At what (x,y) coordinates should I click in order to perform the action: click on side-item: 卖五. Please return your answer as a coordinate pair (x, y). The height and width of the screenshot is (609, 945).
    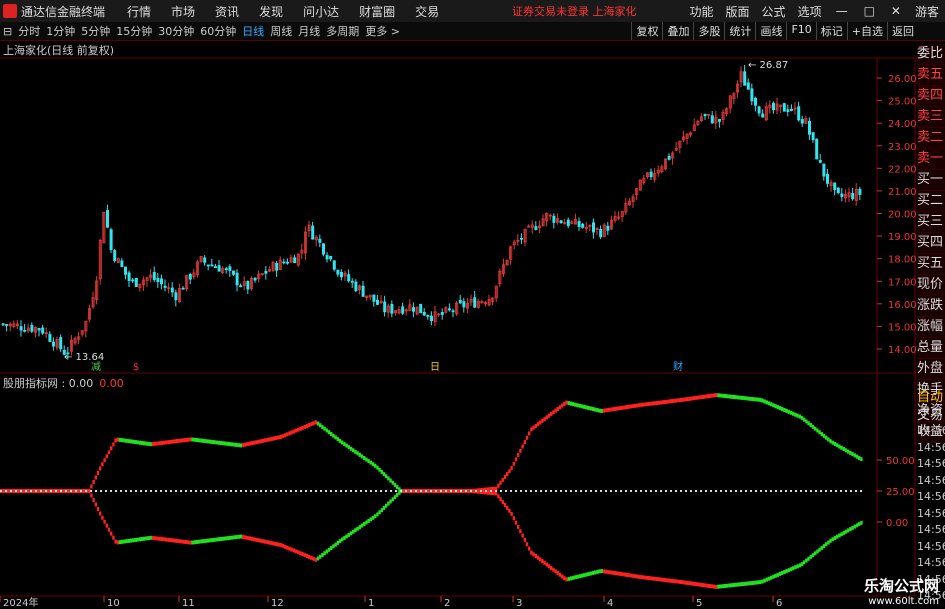
    Looking at the image, I should click on (931, 75).